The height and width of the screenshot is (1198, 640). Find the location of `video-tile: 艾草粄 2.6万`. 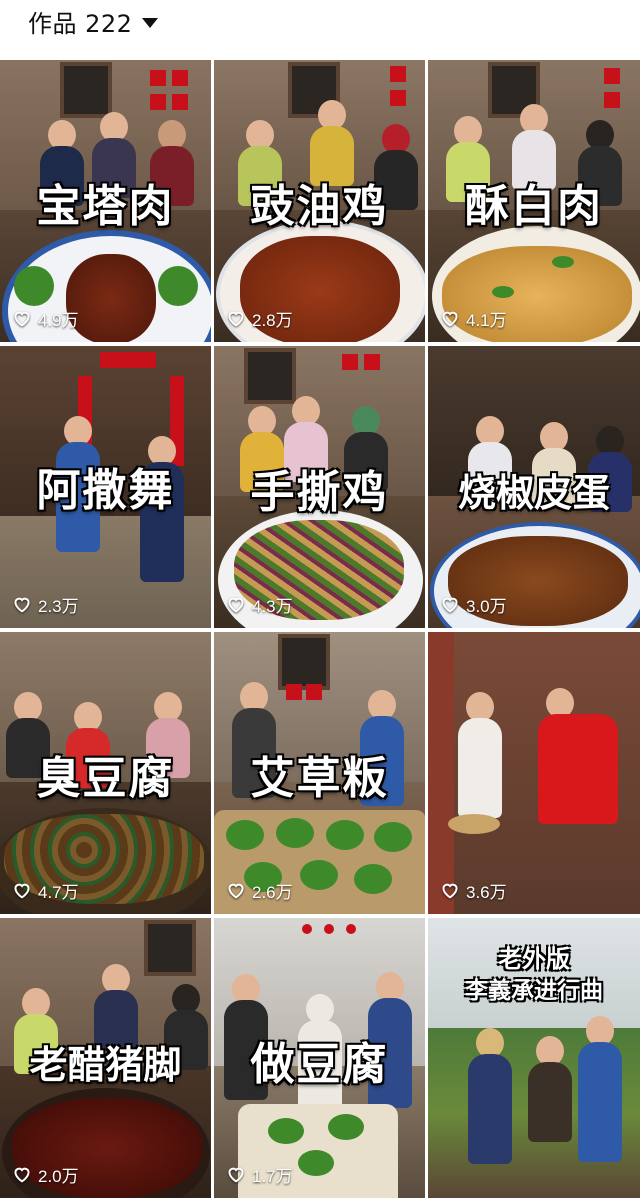

video-tile: 艾草粄 2.6万 is located at coordinates (319, 773).